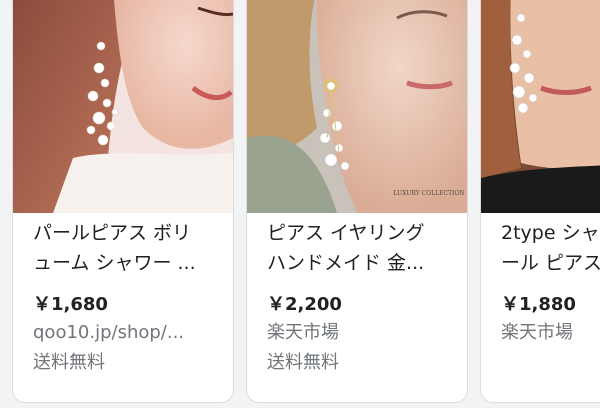 Image resolution: width=600 pixels, height=408 pixels. I want to click on product-title: 2type シャ ール ピアス, so click(550, 248).